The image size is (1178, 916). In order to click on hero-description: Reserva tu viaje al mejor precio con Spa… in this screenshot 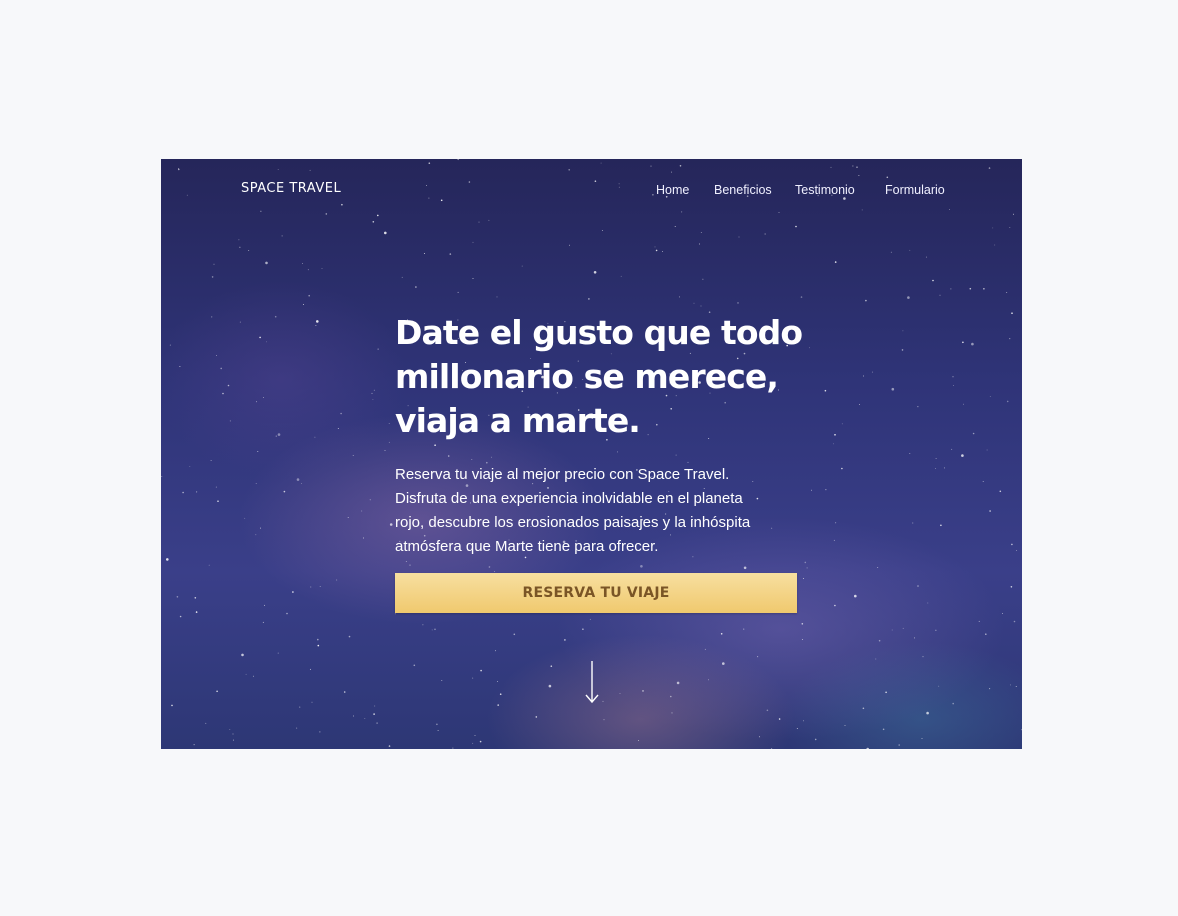, I will do `click(573, 510)`.